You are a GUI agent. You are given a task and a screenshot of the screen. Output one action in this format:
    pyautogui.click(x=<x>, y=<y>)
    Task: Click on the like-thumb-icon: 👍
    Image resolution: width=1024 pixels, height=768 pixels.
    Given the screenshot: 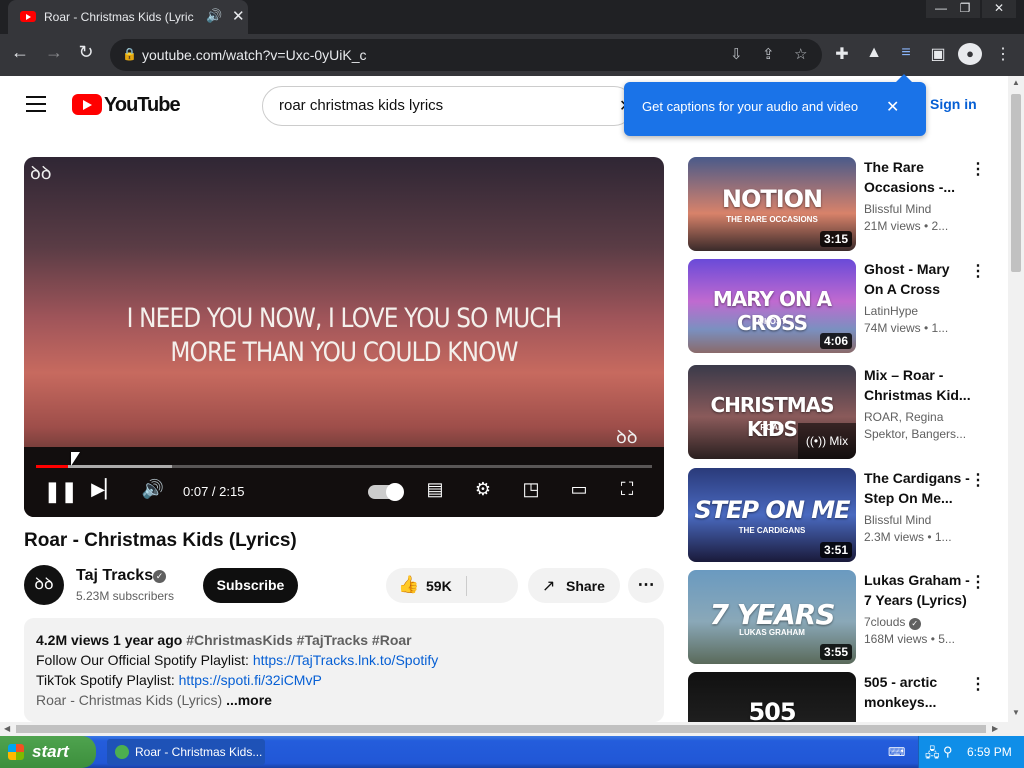 What is the action you would take?
    pyautogui.click(x=408, y=585)
    